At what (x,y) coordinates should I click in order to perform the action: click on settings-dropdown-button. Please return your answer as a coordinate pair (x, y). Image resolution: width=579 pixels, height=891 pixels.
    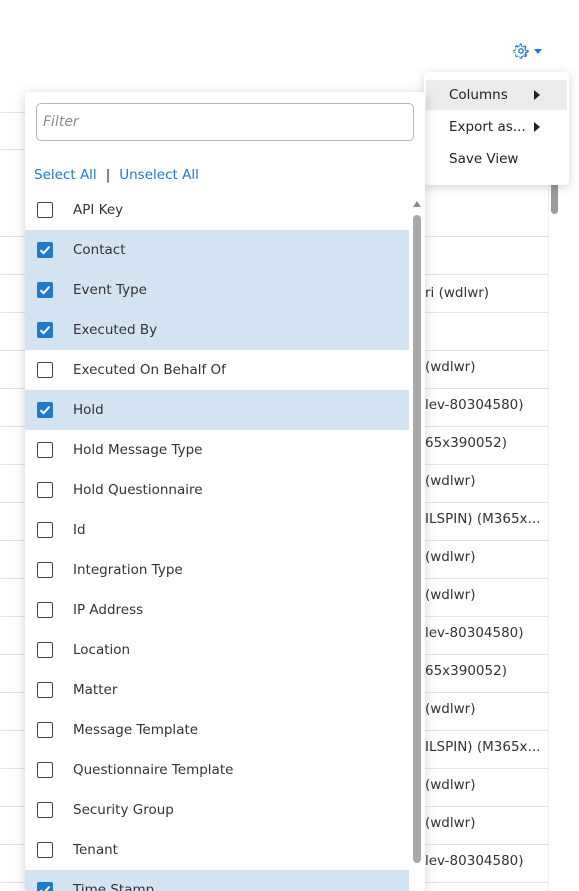
    Looking at the image, I should click on (531, 51).